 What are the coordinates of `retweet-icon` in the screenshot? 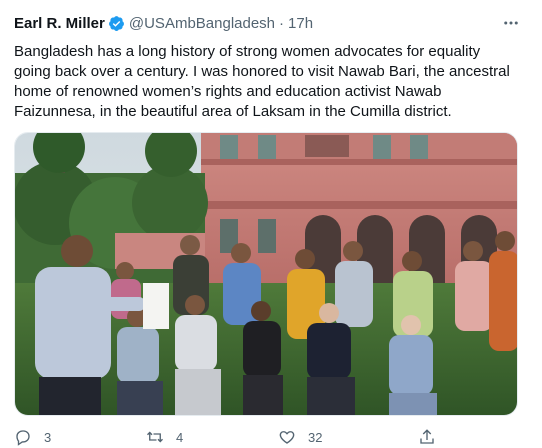 It's located at (155, 437).